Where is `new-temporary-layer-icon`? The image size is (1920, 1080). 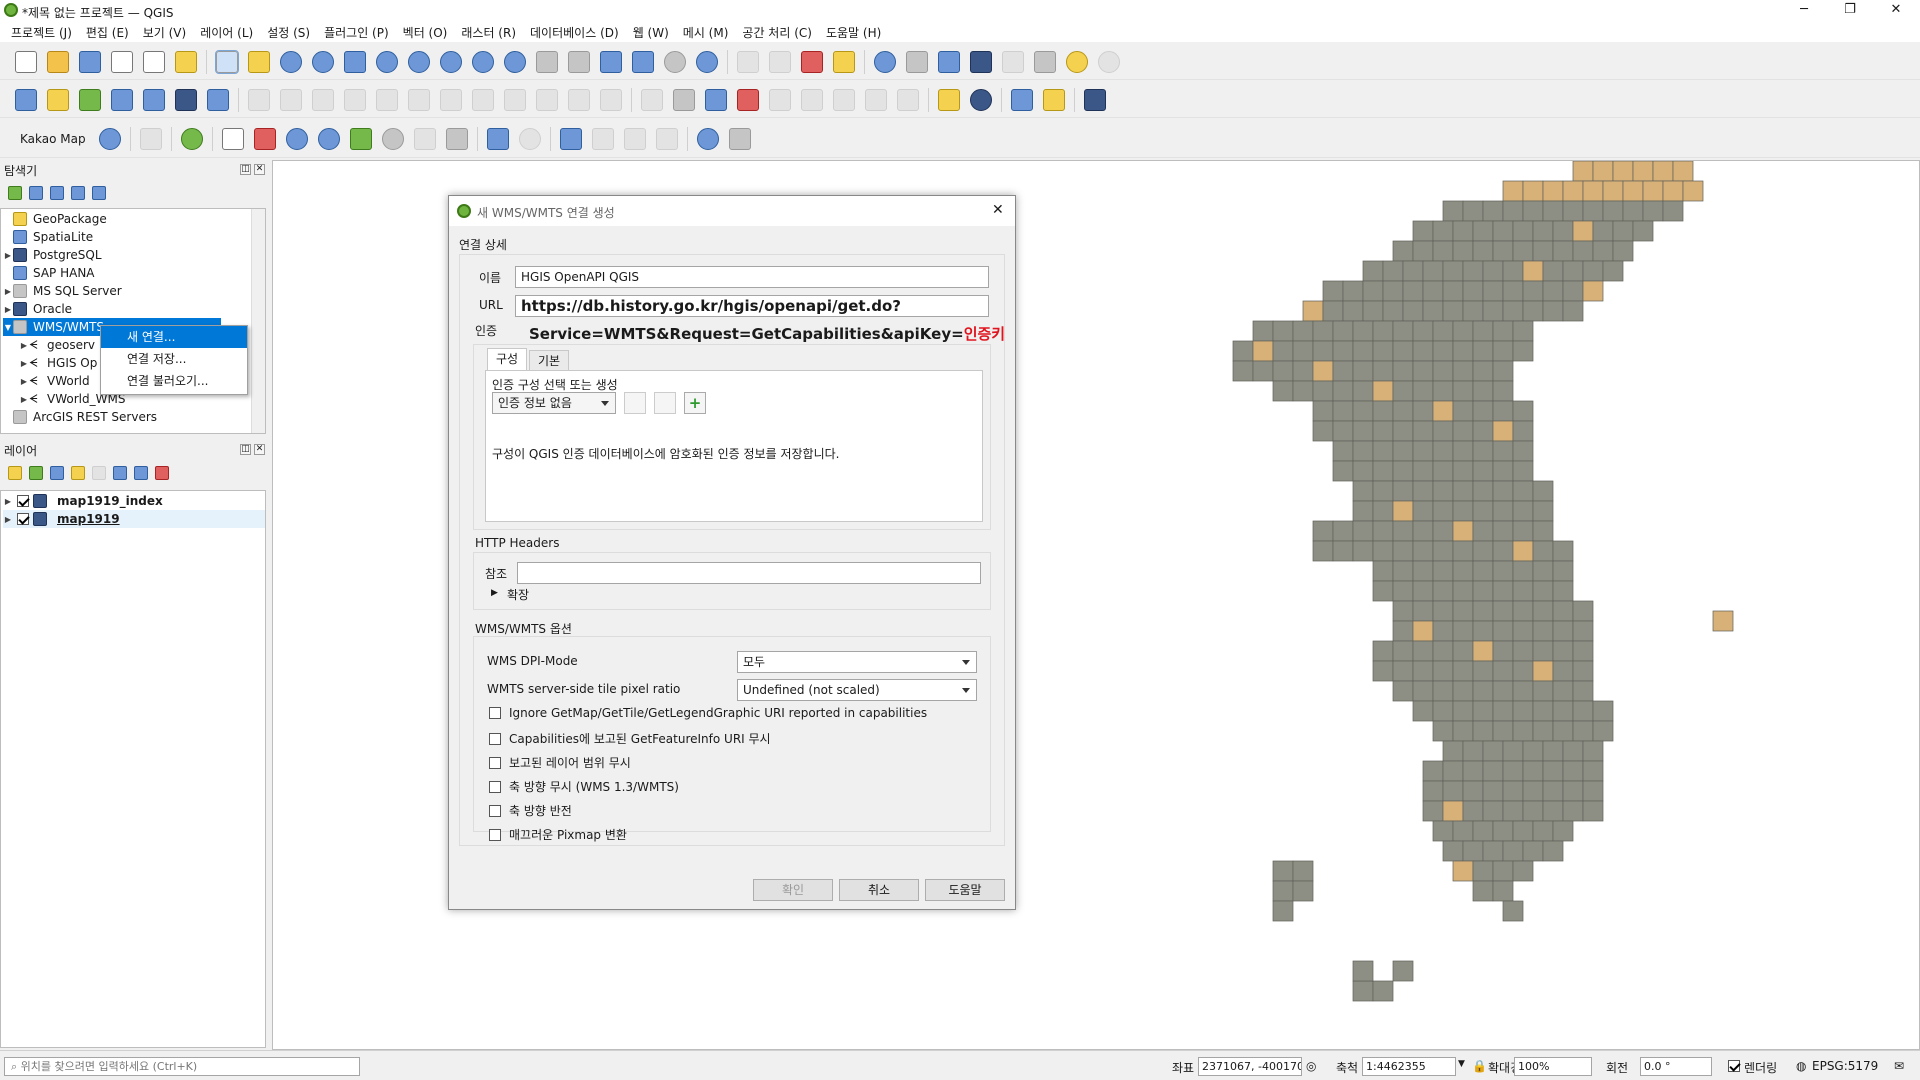
new-temporary-layer-icon is located at coordinates (122, 99).